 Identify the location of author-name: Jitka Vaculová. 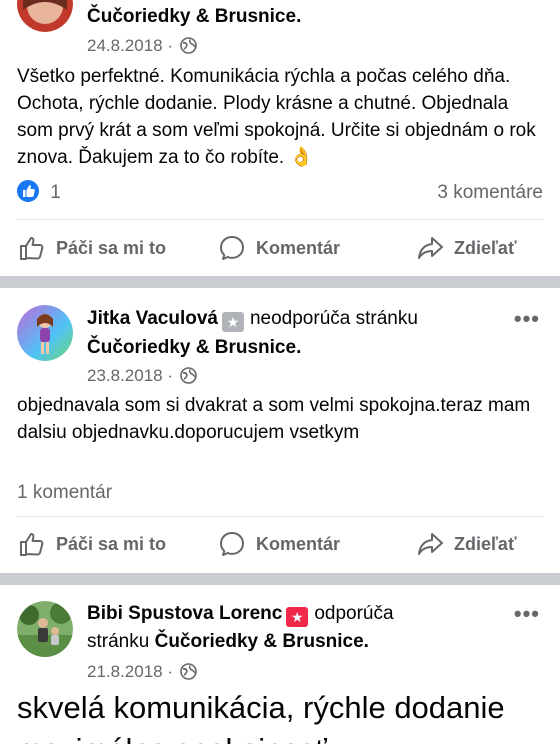
(152, 318).